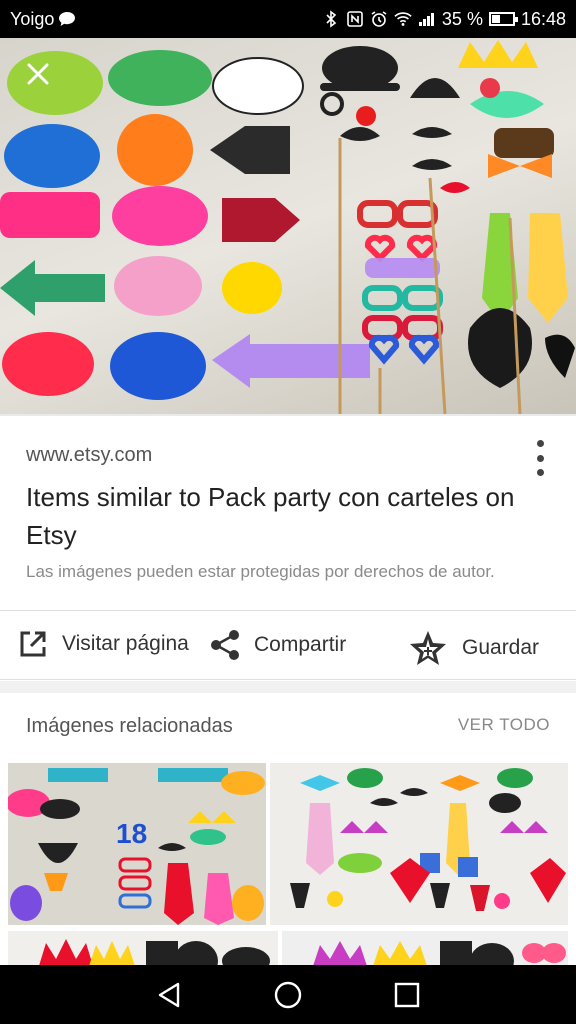  Describe the element at coordinates (32, 18) in the screenshot. I see `carrier-label: Yoigo` at that location.